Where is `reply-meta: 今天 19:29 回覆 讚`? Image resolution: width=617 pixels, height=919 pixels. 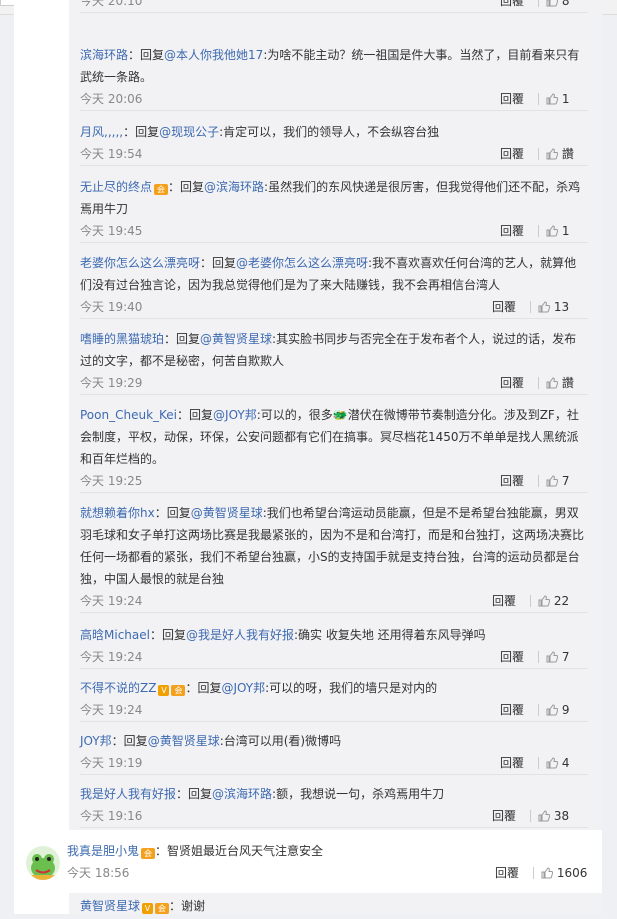
reply-meta: 今天 19:29 回覆 讚 is located at coordinates (334, 383).